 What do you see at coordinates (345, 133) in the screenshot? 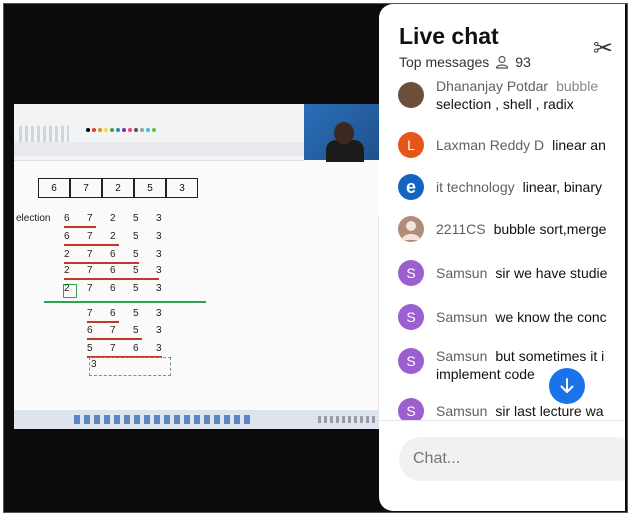
I see `presenter-webcam` at bounding box center [345, 133].